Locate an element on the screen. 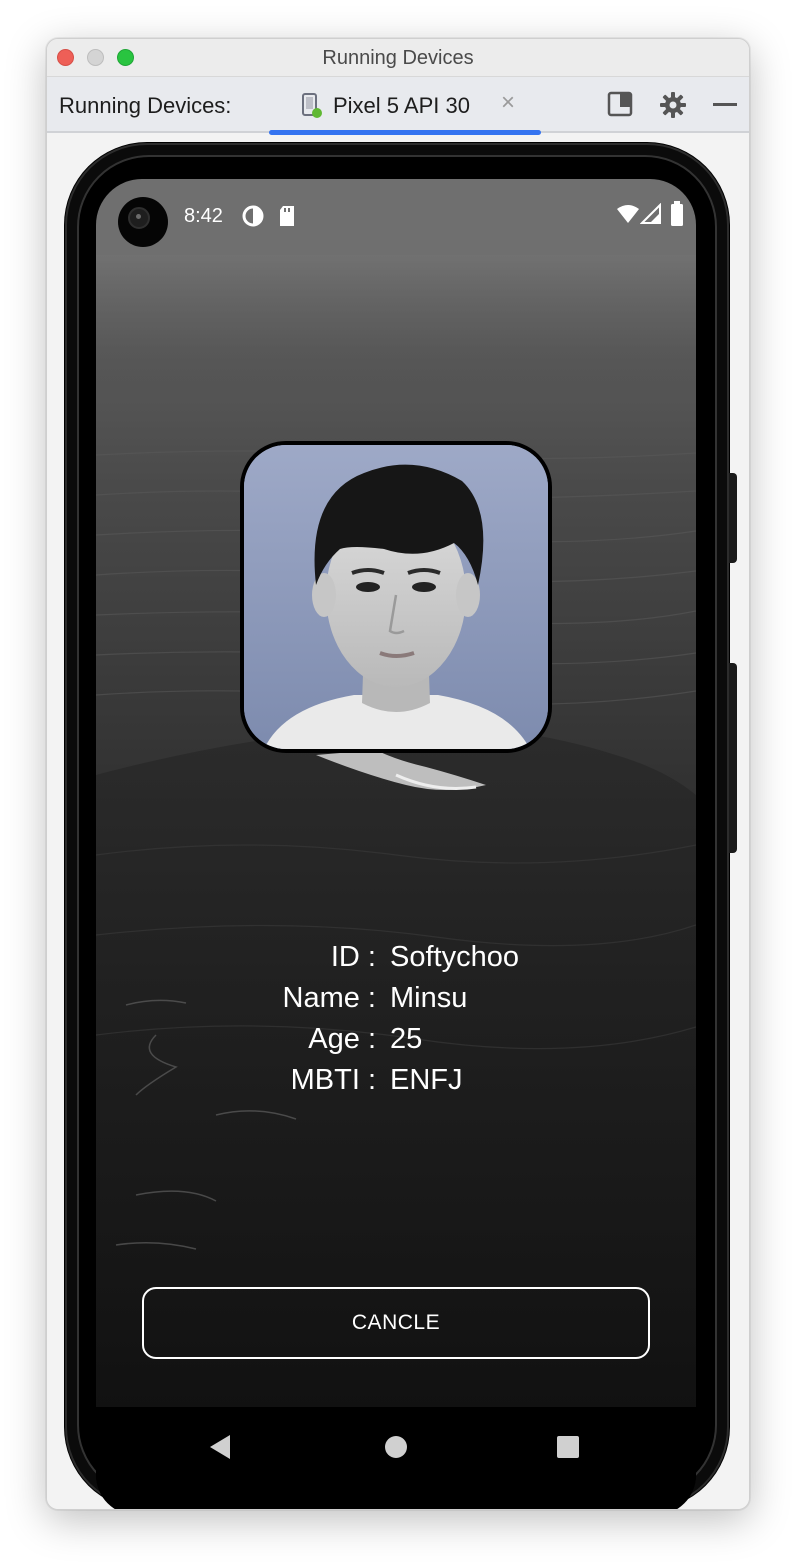 The width and height of the screenshot is (796, 1564). info-key: Name : is located at coordinates (329, 998).